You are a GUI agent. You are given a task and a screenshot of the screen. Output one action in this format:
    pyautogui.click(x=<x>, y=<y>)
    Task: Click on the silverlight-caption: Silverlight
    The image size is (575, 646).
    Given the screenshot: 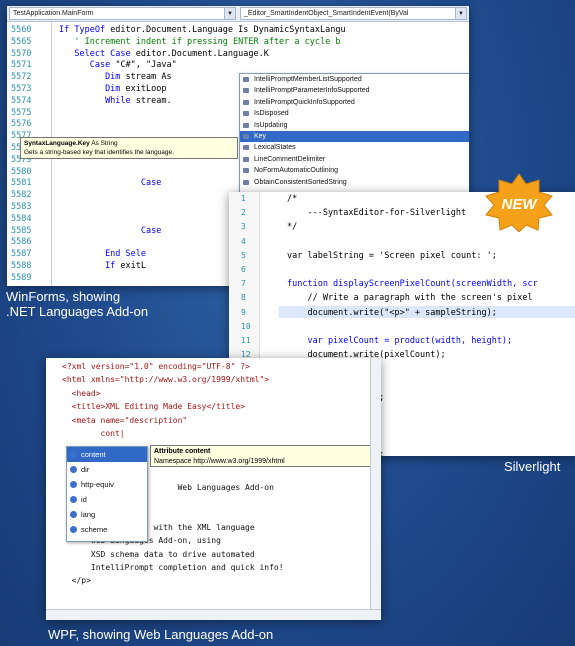 What is the action you would take?
    pyautogui.click(x=532, y=466)
    